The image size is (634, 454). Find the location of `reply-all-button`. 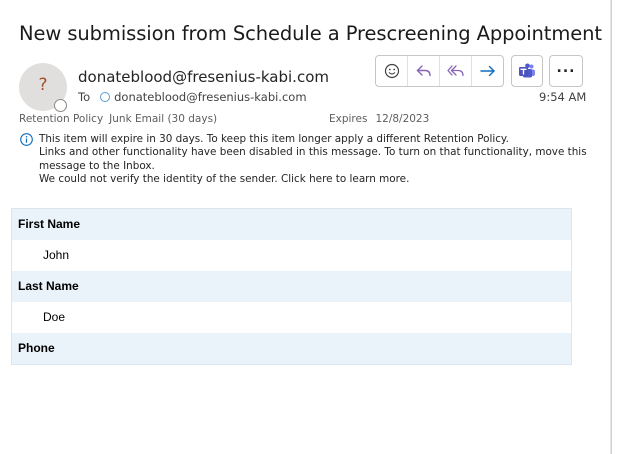

reply-all-button is located at coordinates (456, 71).